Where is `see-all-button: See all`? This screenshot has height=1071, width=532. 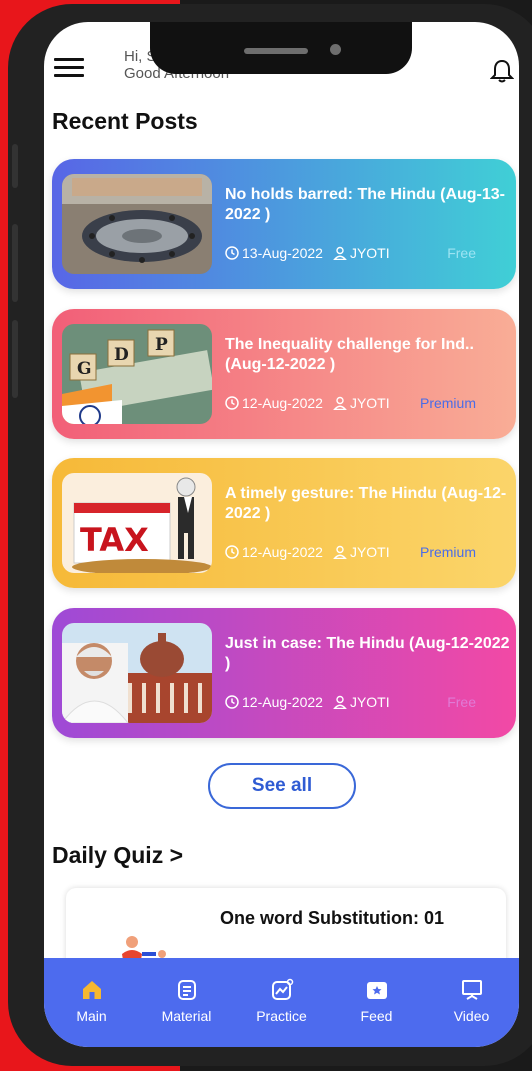
see-all-button: See all is located at coordinates (282, 786).